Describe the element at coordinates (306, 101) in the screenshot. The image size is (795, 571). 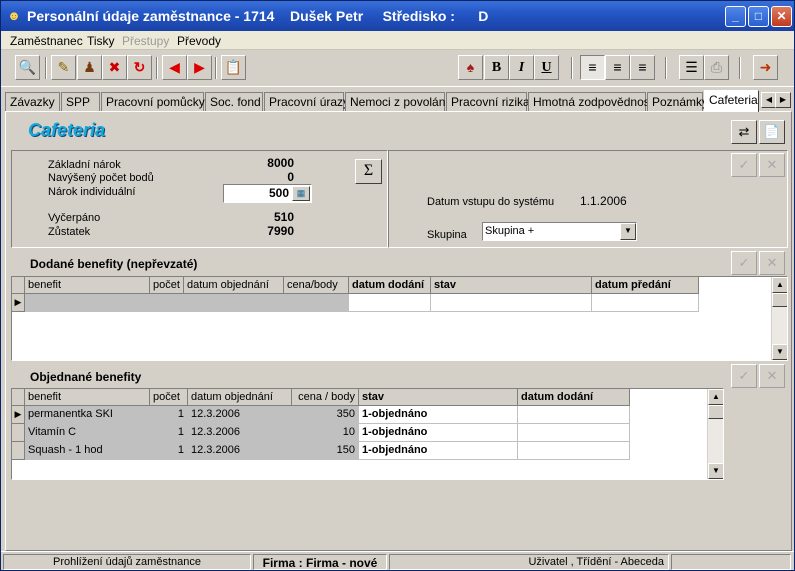
I see `tab-pracovni-urazy: Pracovní úrazy` at that location.